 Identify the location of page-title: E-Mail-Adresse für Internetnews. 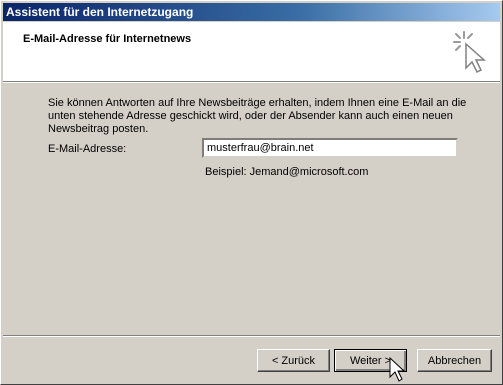
(107, 39).